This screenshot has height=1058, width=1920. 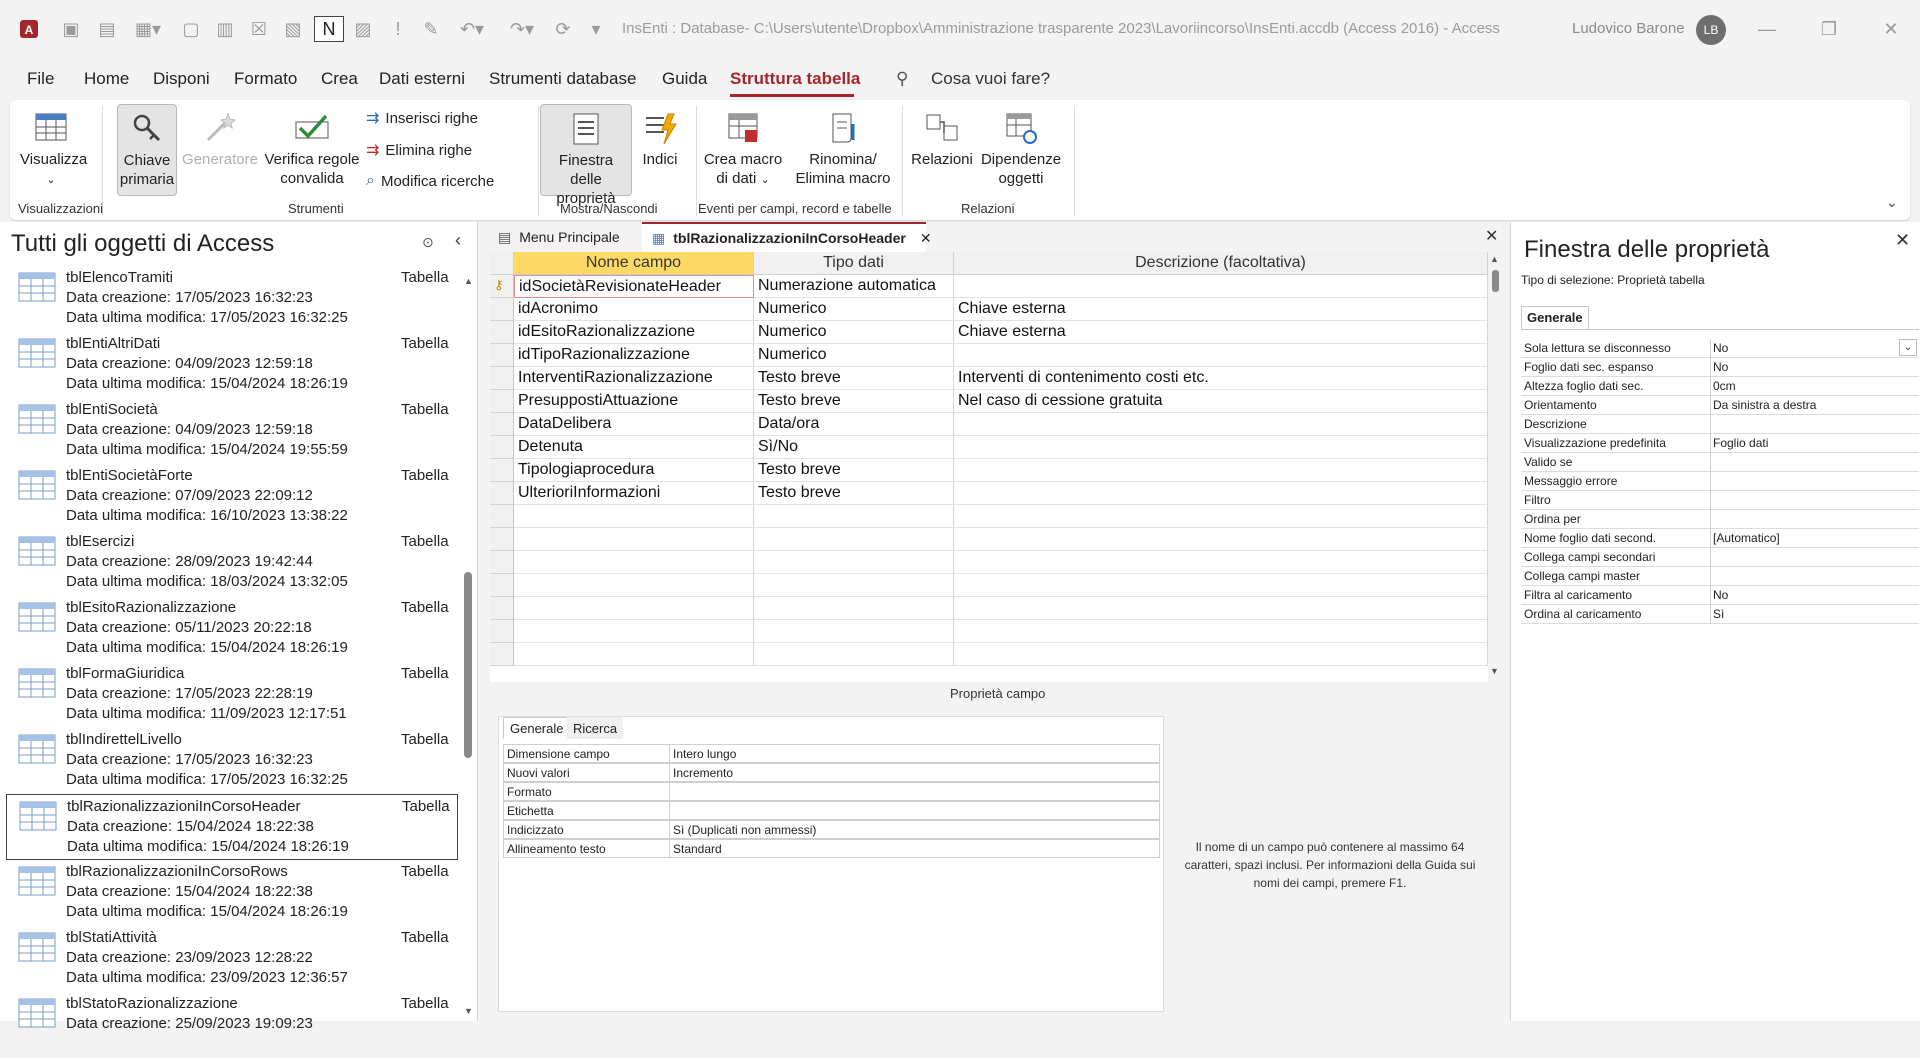 I want to click on close-tab-icon: ✕, so click(x=926, y=238).